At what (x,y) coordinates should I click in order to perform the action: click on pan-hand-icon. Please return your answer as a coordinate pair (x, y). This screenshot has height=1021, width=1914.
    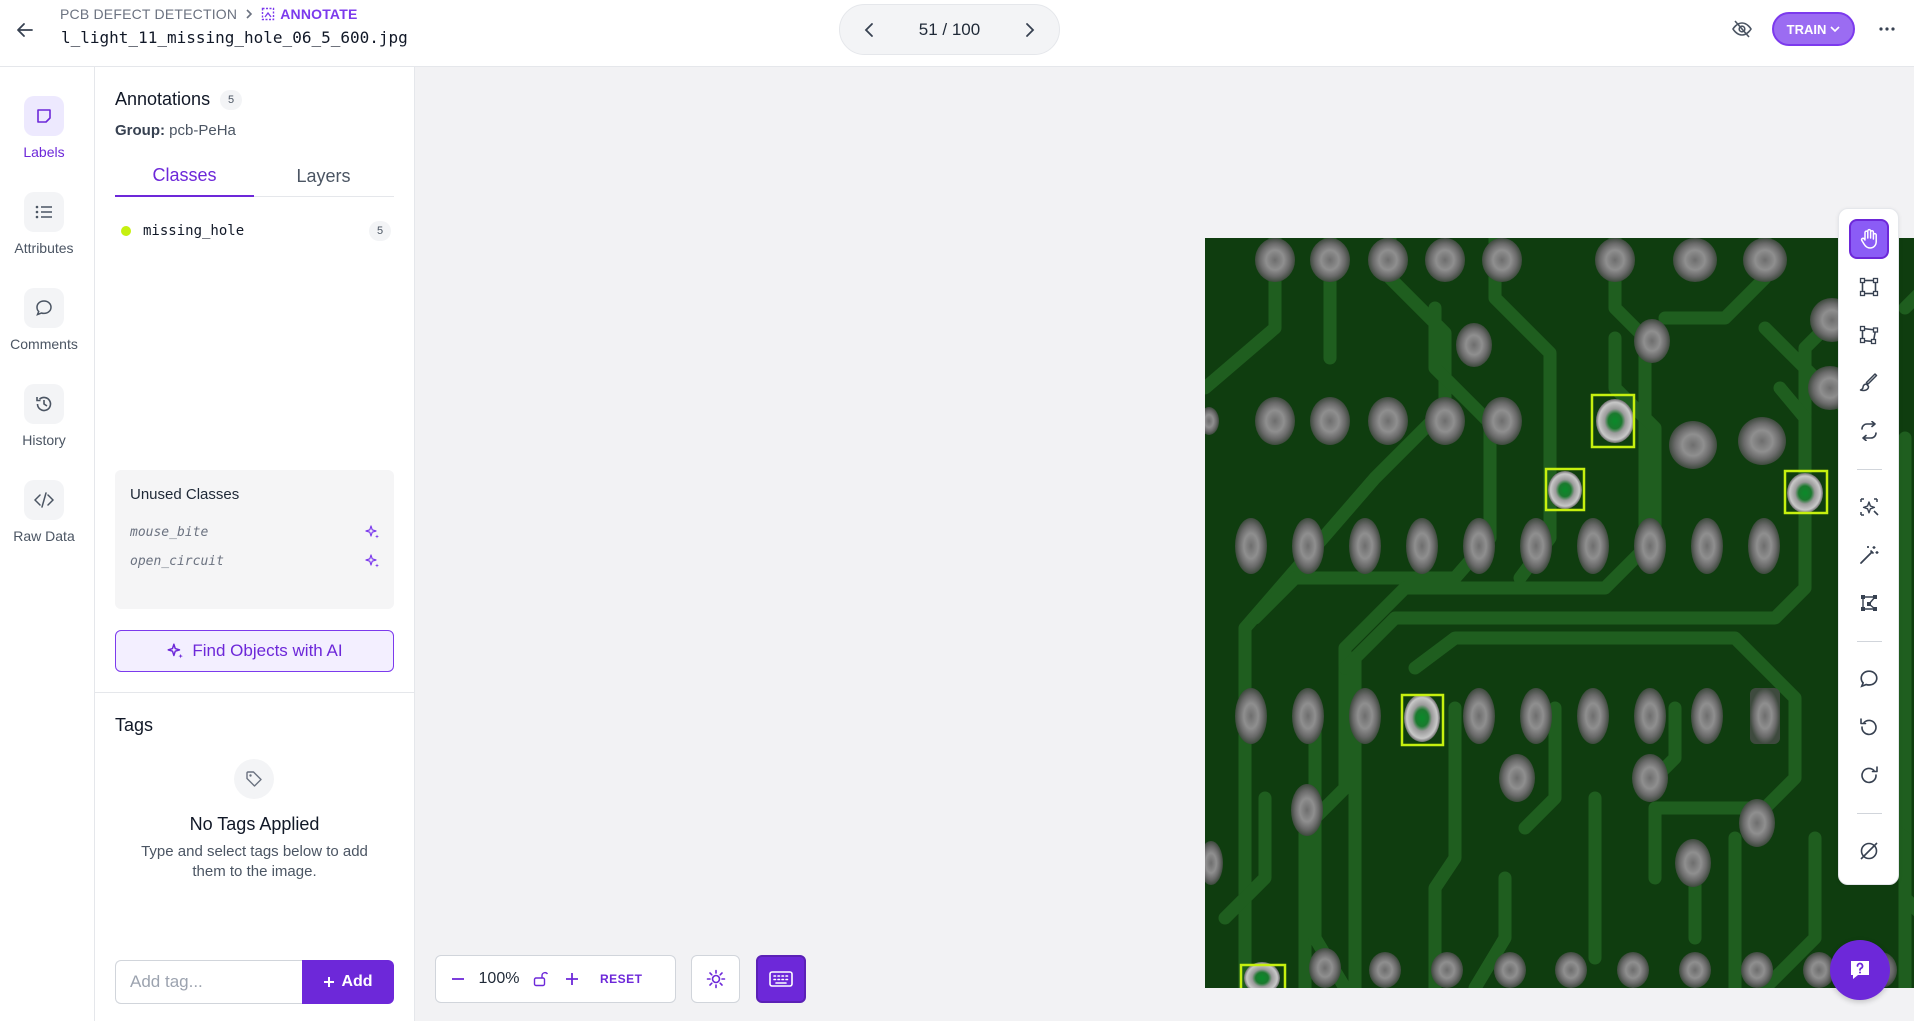
    Looking at the image, I should click on (1869, 239).